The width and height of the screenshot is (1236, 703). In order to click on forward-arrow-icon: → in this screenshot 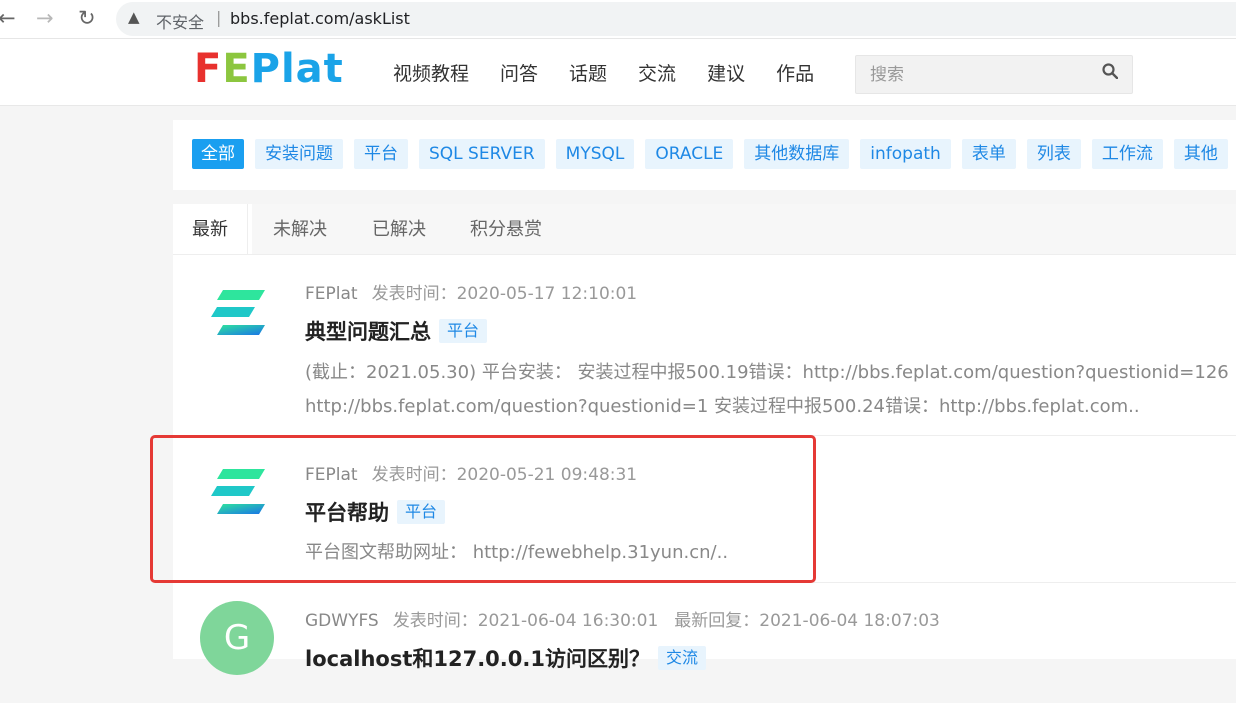, I will do `click(45, 18)`.